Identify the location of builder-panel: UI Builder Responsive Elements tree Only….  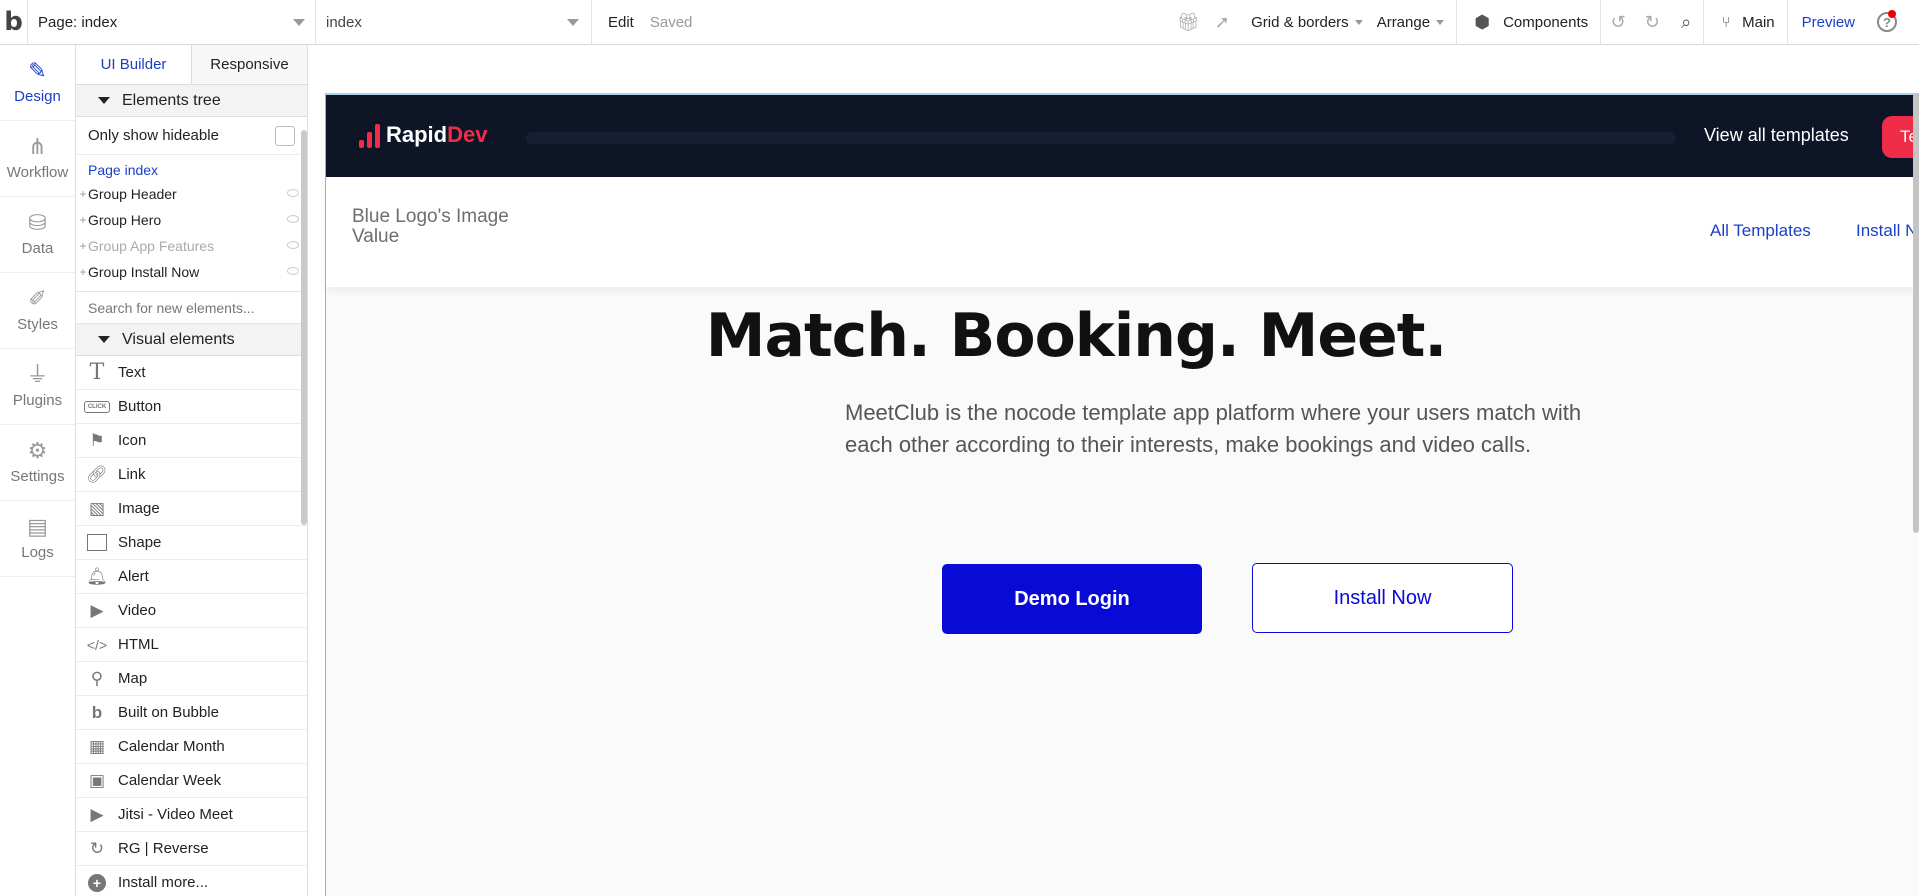
(192, 470).